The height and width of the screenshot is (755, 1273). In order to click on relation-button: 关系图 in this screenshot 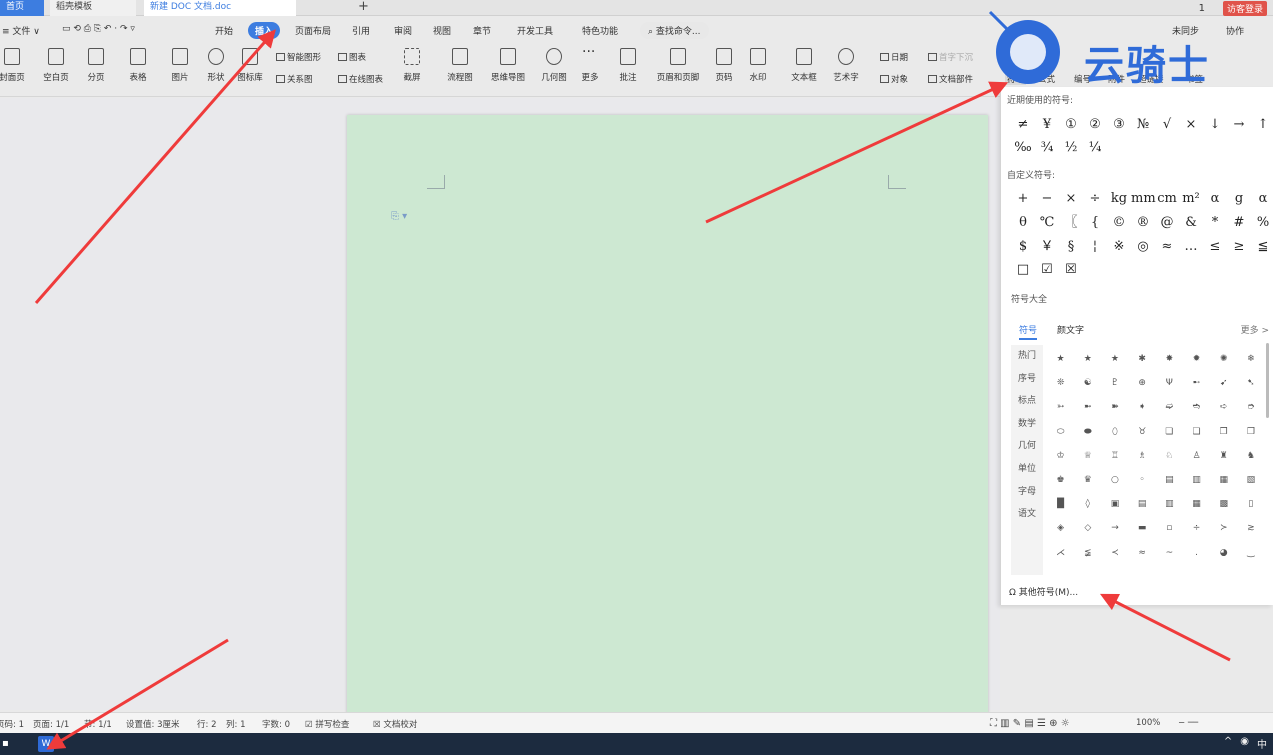, I will do `click(294, 79)`.